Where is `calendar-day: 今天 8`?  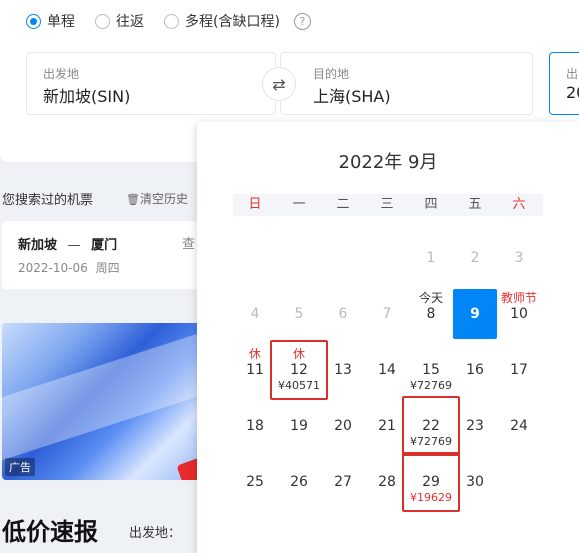 calendar-day: 今天 8 is located at coordinates (431, 314).